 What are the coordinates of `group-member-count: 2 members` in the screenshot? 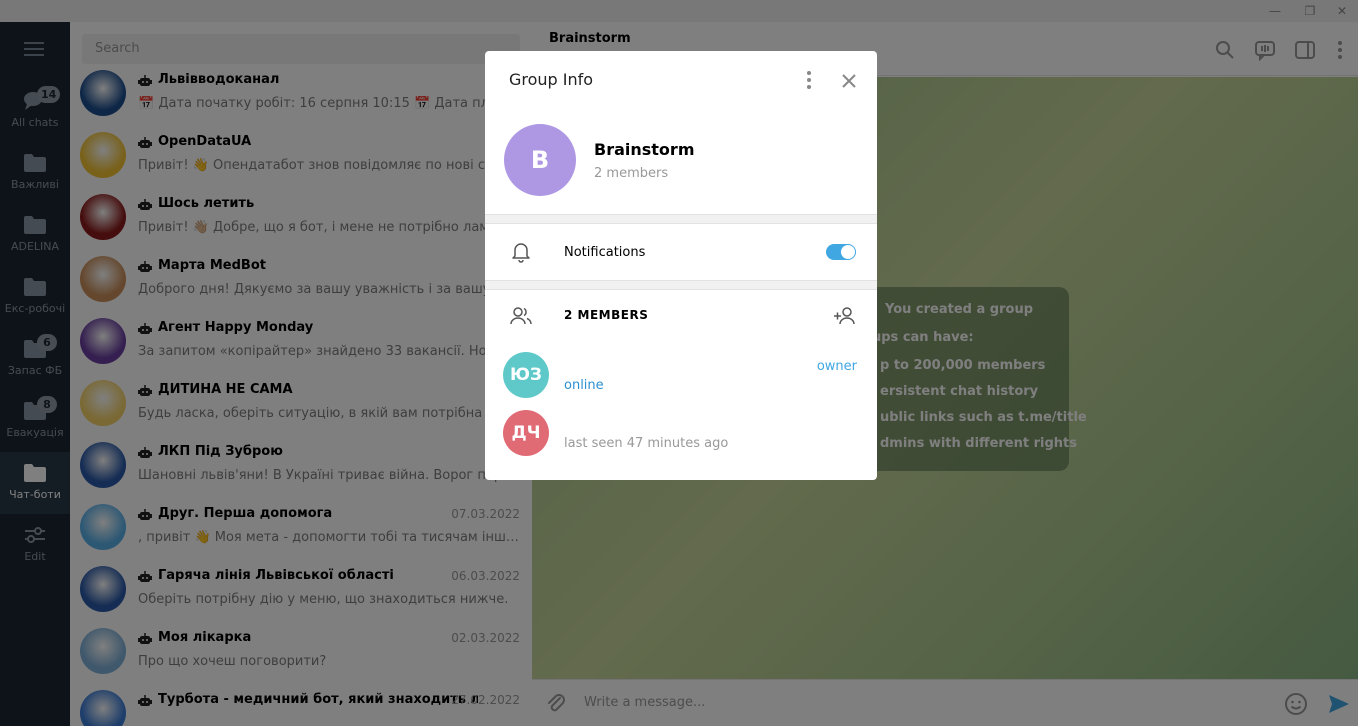 It's located at (631, 173).